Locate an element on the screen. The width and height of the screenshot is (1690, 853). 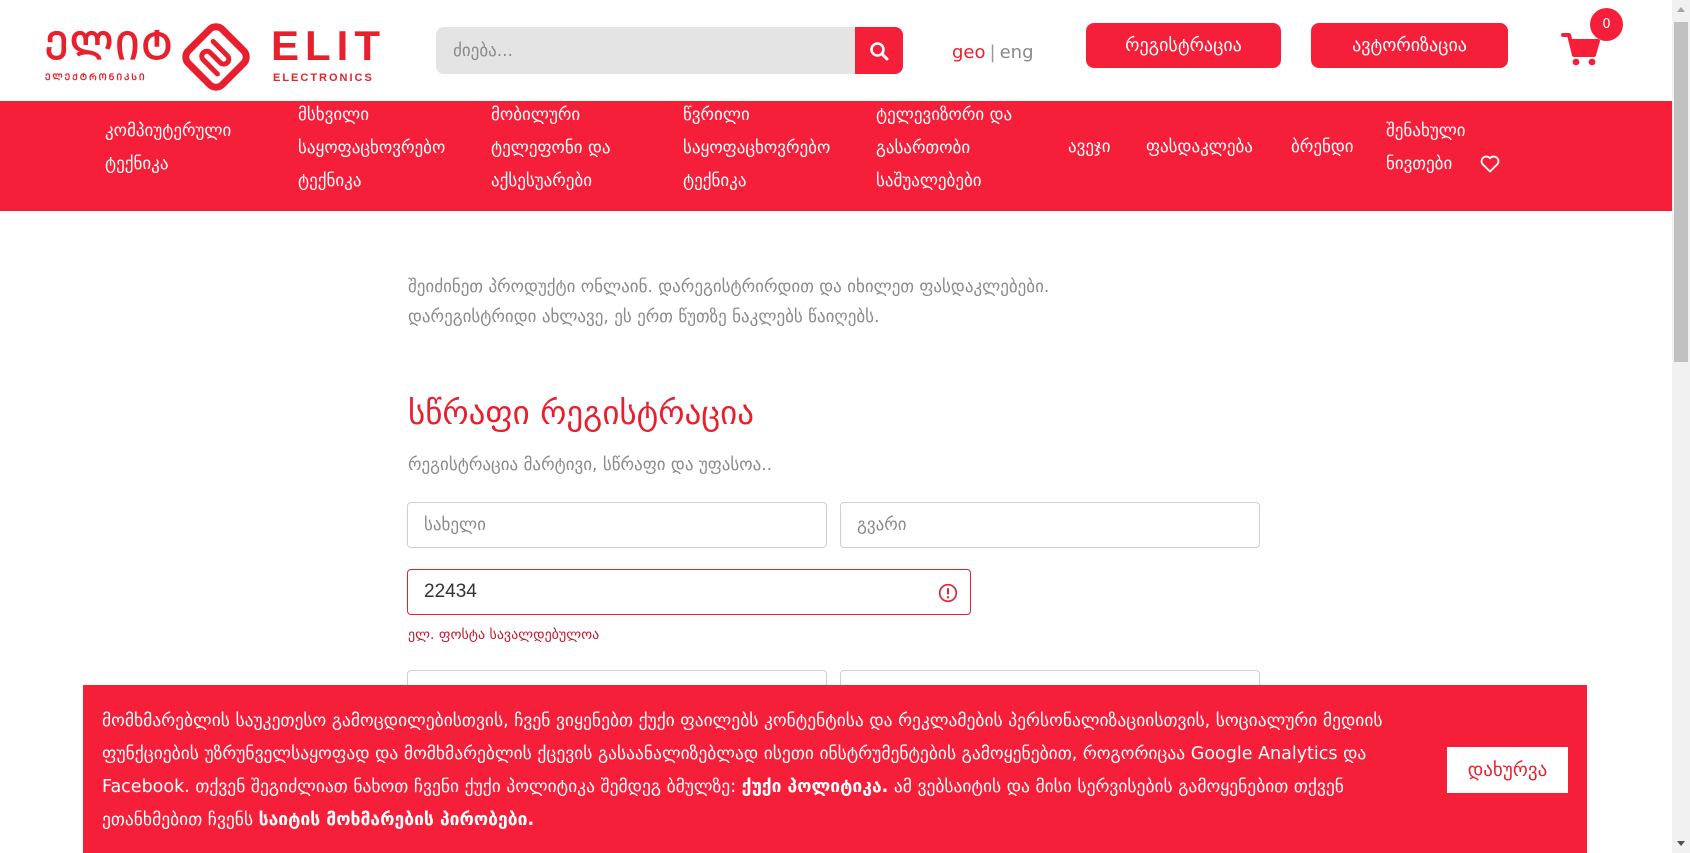
scrollbar-thumb is located at coordinates (1681, 192).